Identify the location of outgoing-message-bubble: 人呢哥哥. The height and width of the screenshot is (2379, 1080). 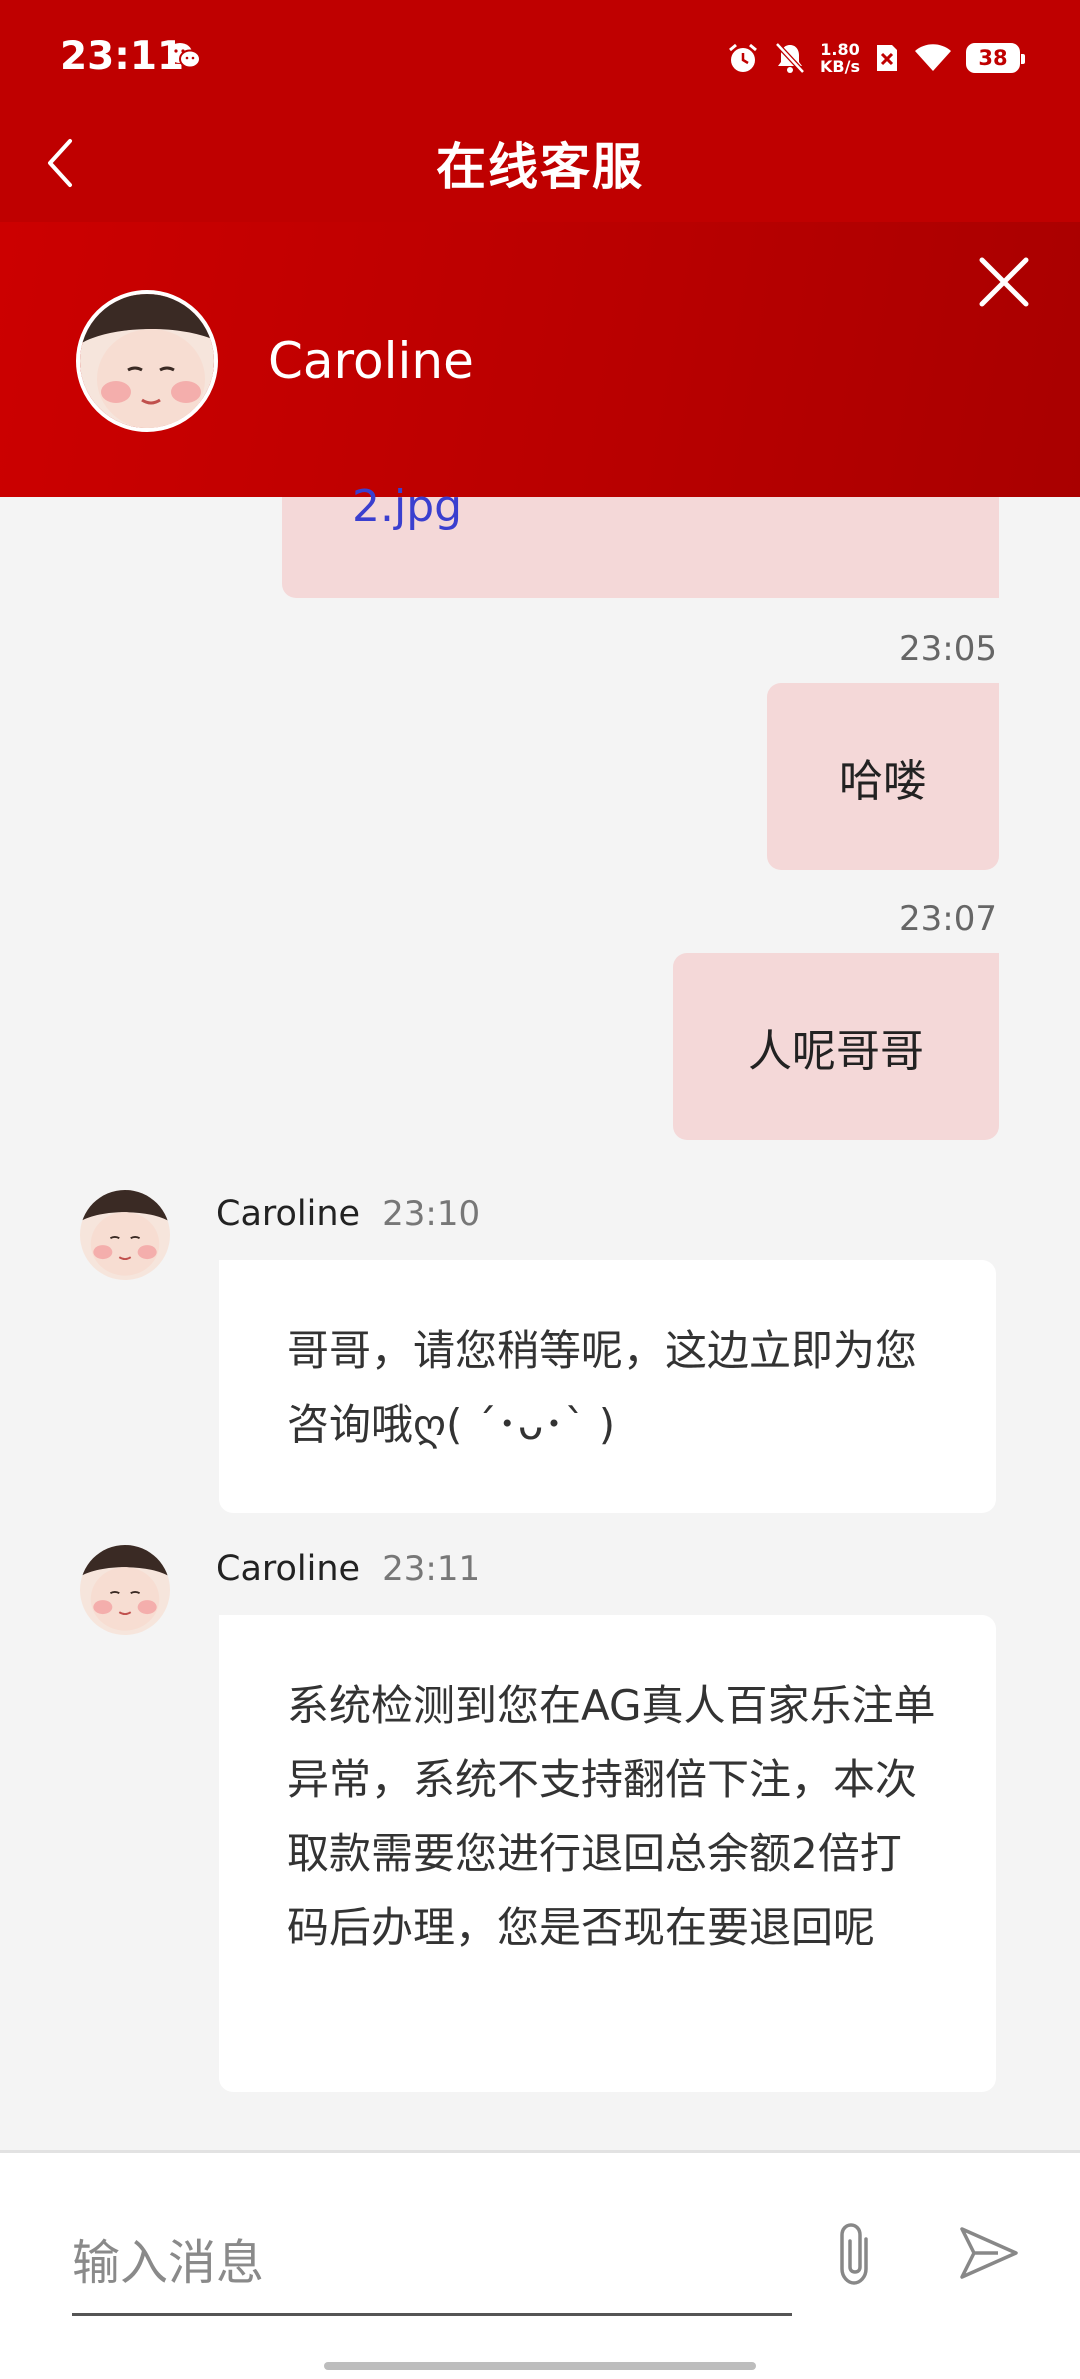
(836, 1046).